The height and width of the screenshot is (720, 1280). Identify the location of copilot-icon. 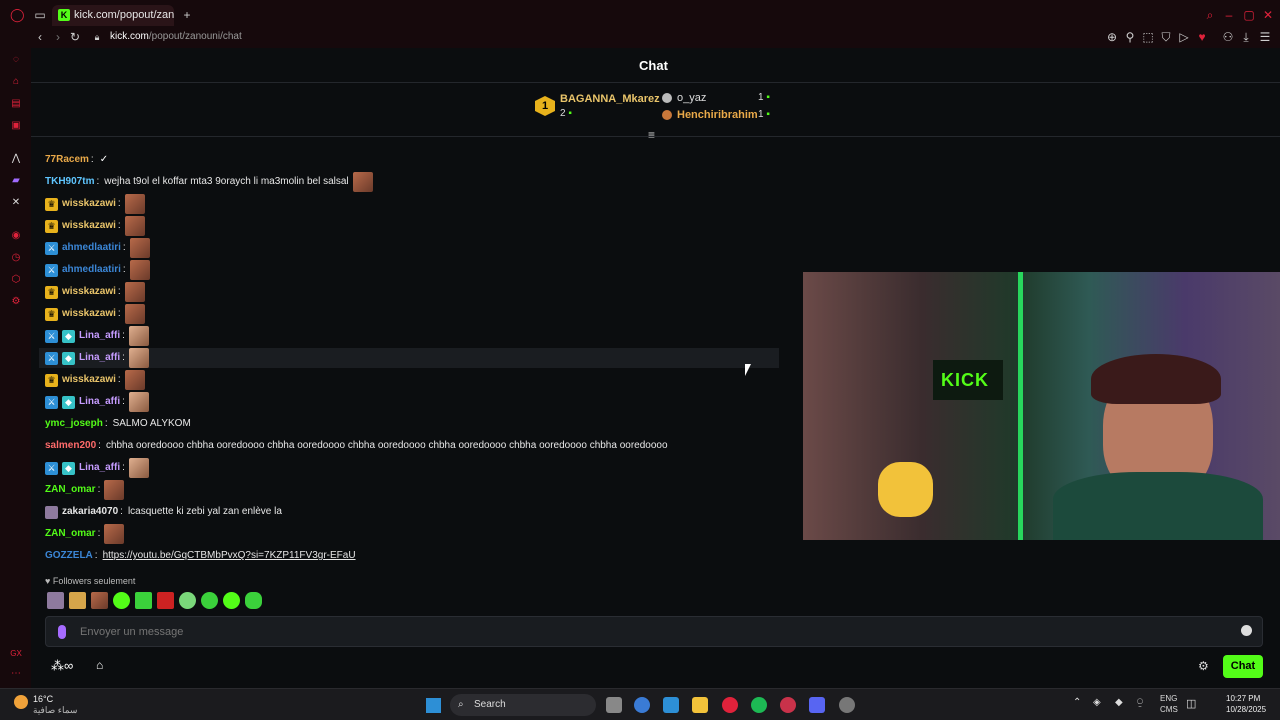
(642, 705).